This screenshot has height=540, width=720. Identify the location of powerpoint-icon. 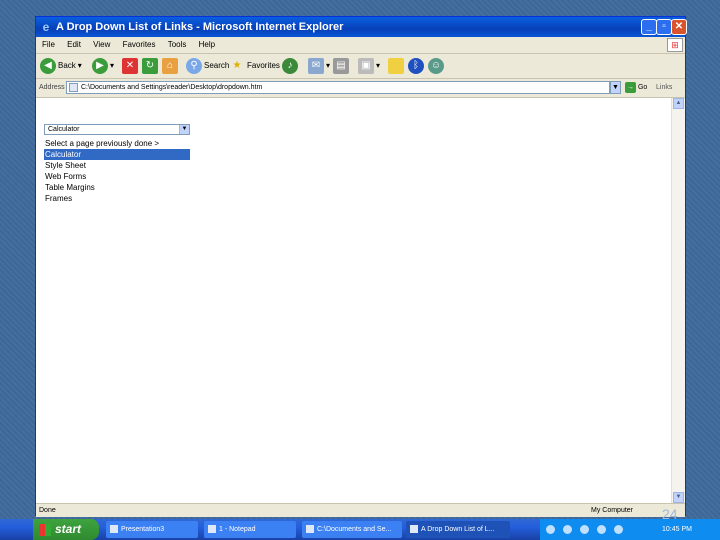
(114, 529).